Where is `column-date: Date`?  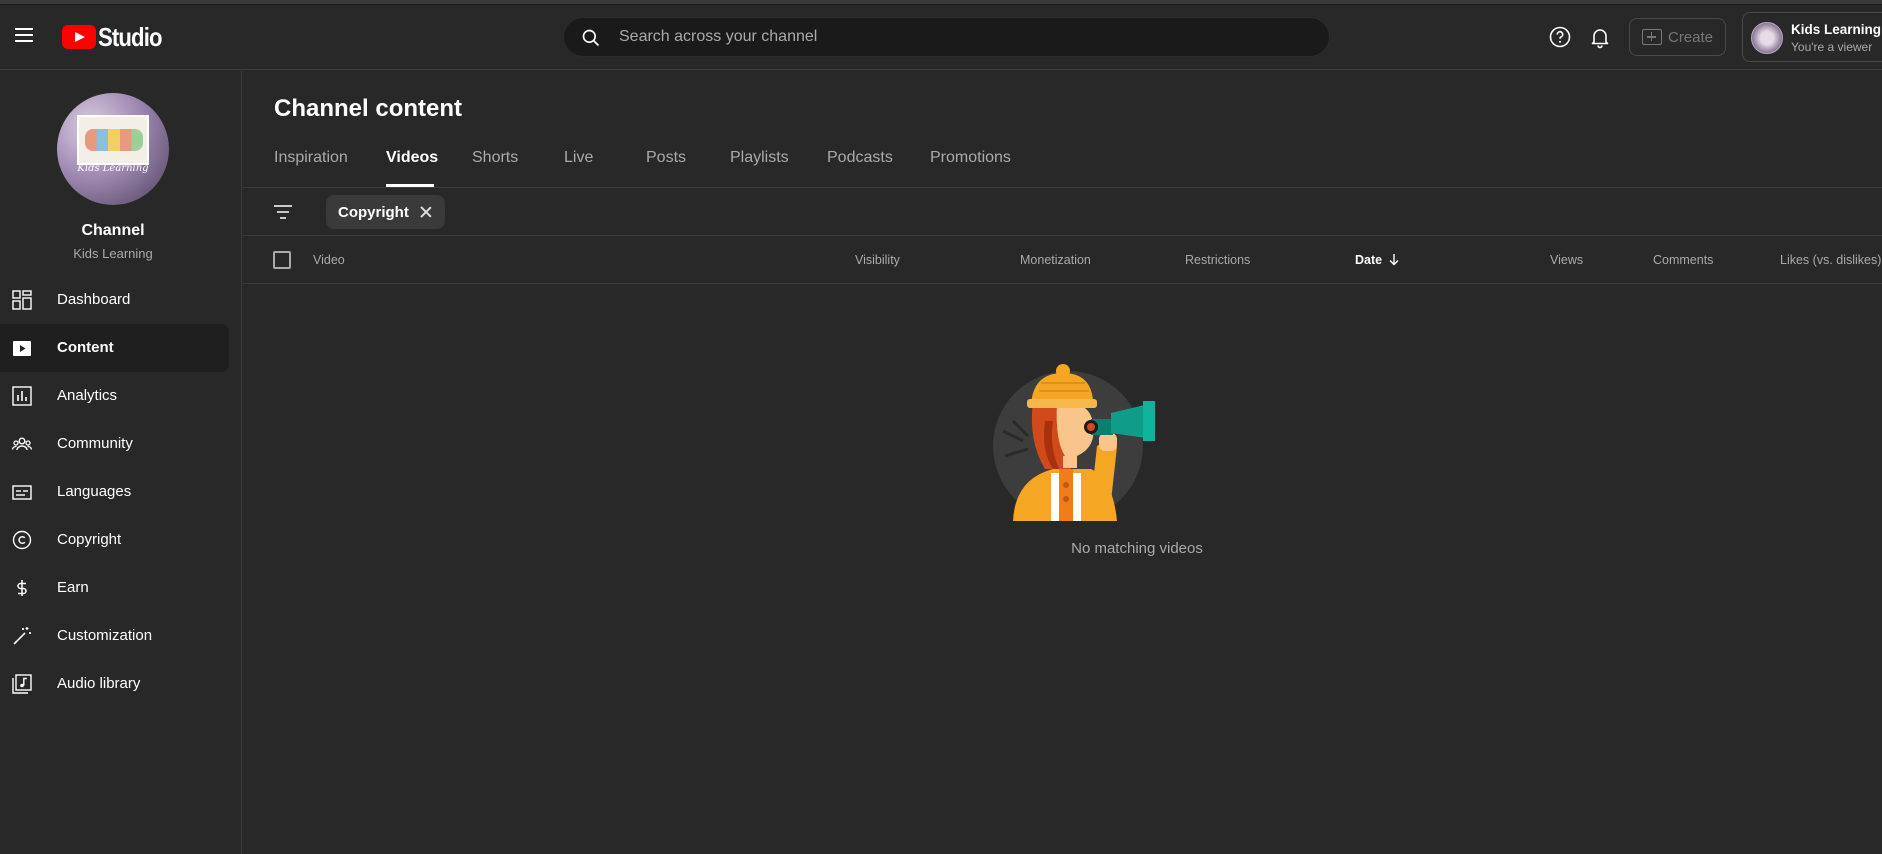
column-date: Date is located at coordinates (1377, 260).